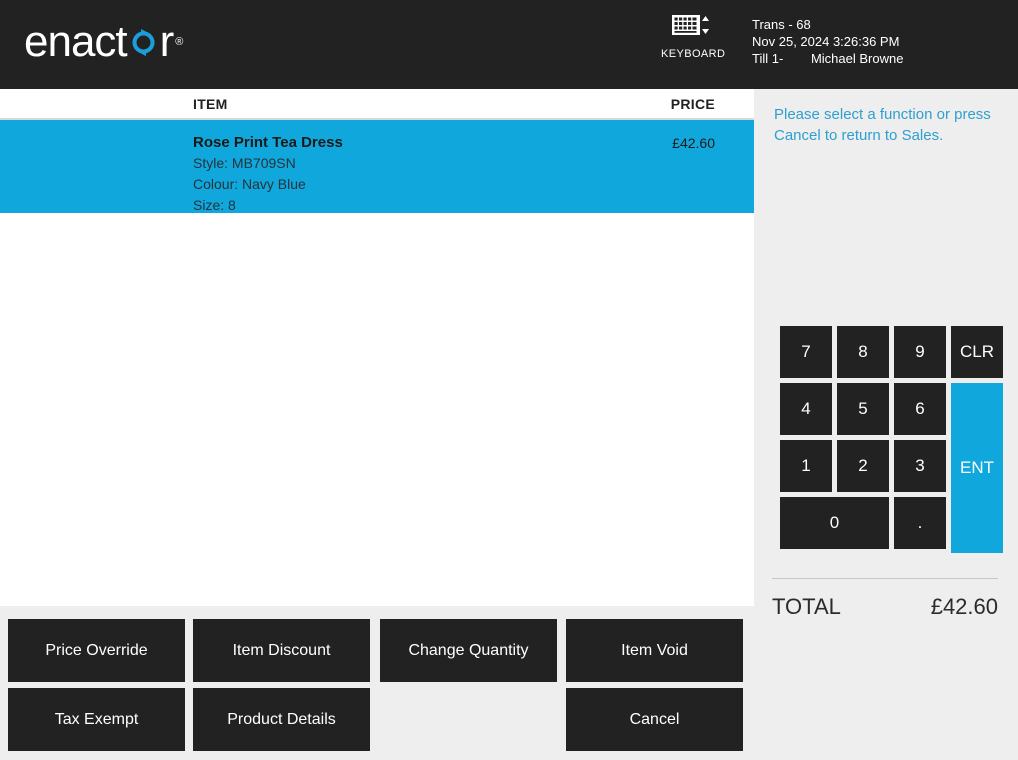 This screenshot has height=760, width=1018. Describe the element at coordinates (885, 607) in the screenshot. I see `total-row: TOTAL £42.60` at that location.